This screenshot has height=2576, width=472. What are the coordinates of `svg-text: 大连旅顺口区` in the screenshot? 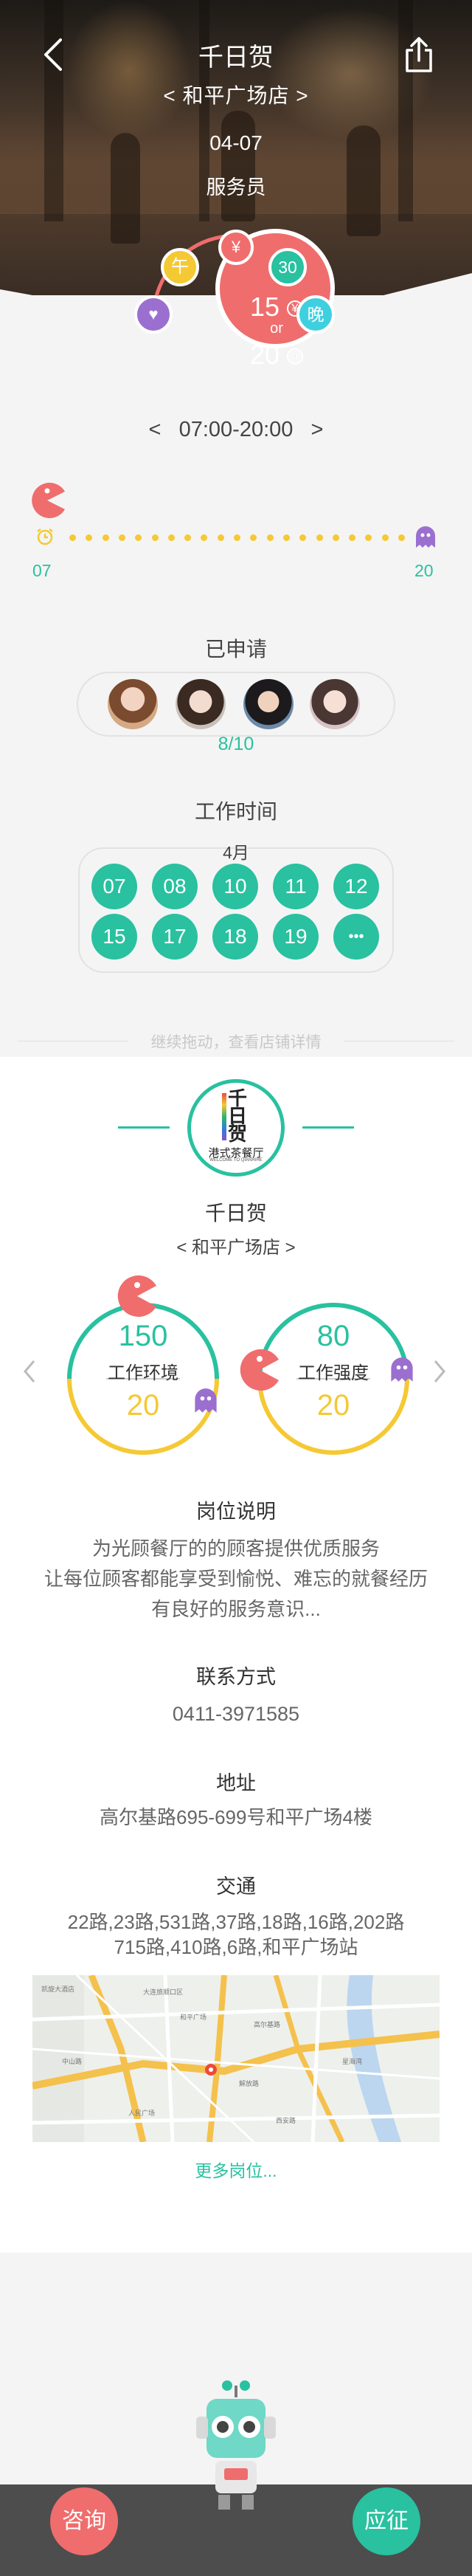 It's located at (163, 1993).